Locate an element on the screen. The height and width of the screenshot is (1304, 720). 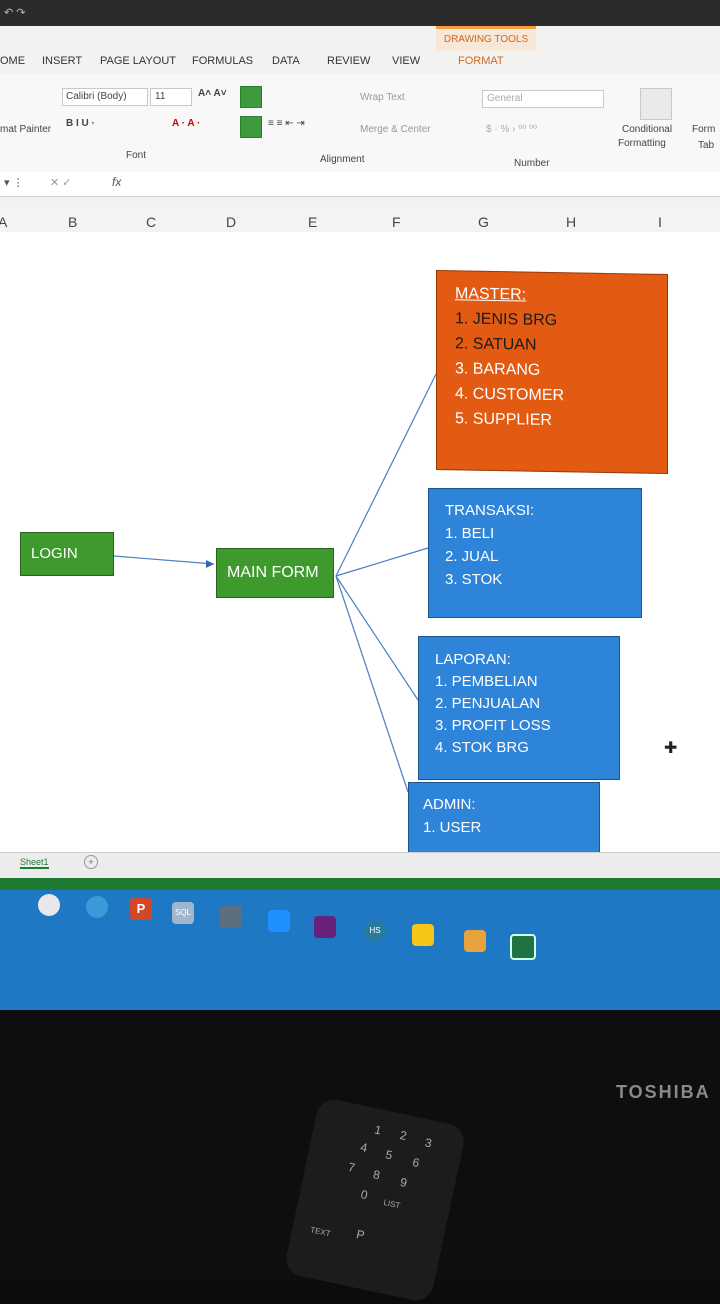
tab-page-layout: PAGE LAYOUT is located at coordinates (138, 61).